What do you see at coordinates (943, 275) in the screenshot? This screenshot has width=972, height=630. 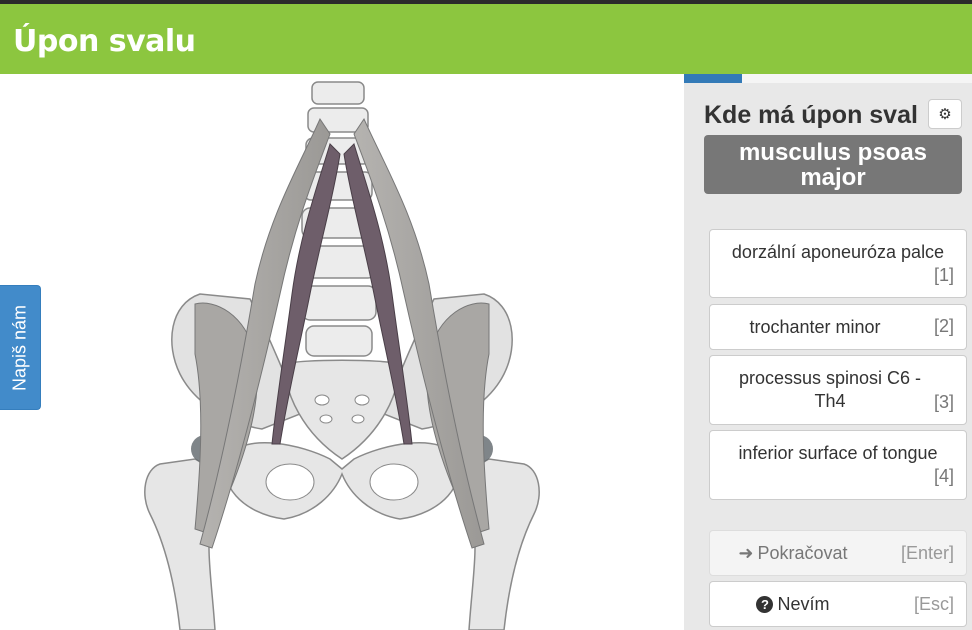 I see `option-key: [1]` at bounding box center [943, 275].